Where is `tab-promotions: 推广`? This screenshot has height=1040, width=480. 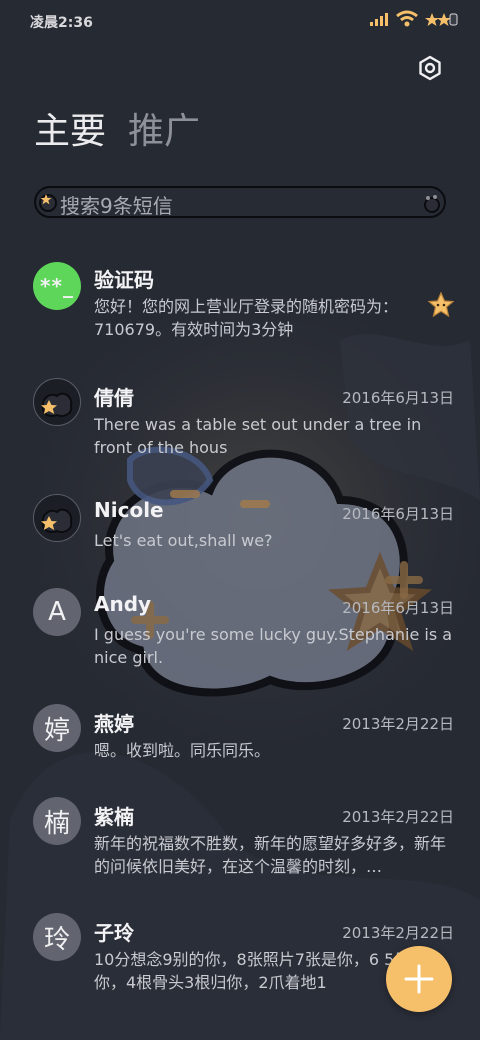
tab-promotions: 推广 is located at coordinates (164, 132).